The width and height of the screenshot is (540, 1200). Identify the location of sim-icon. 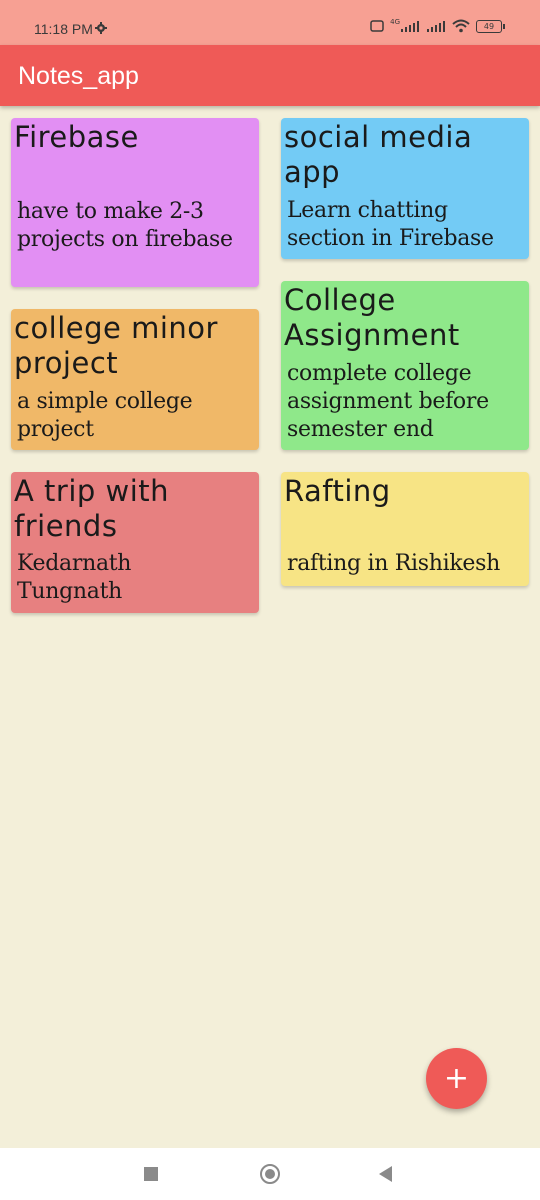
(377, 26).